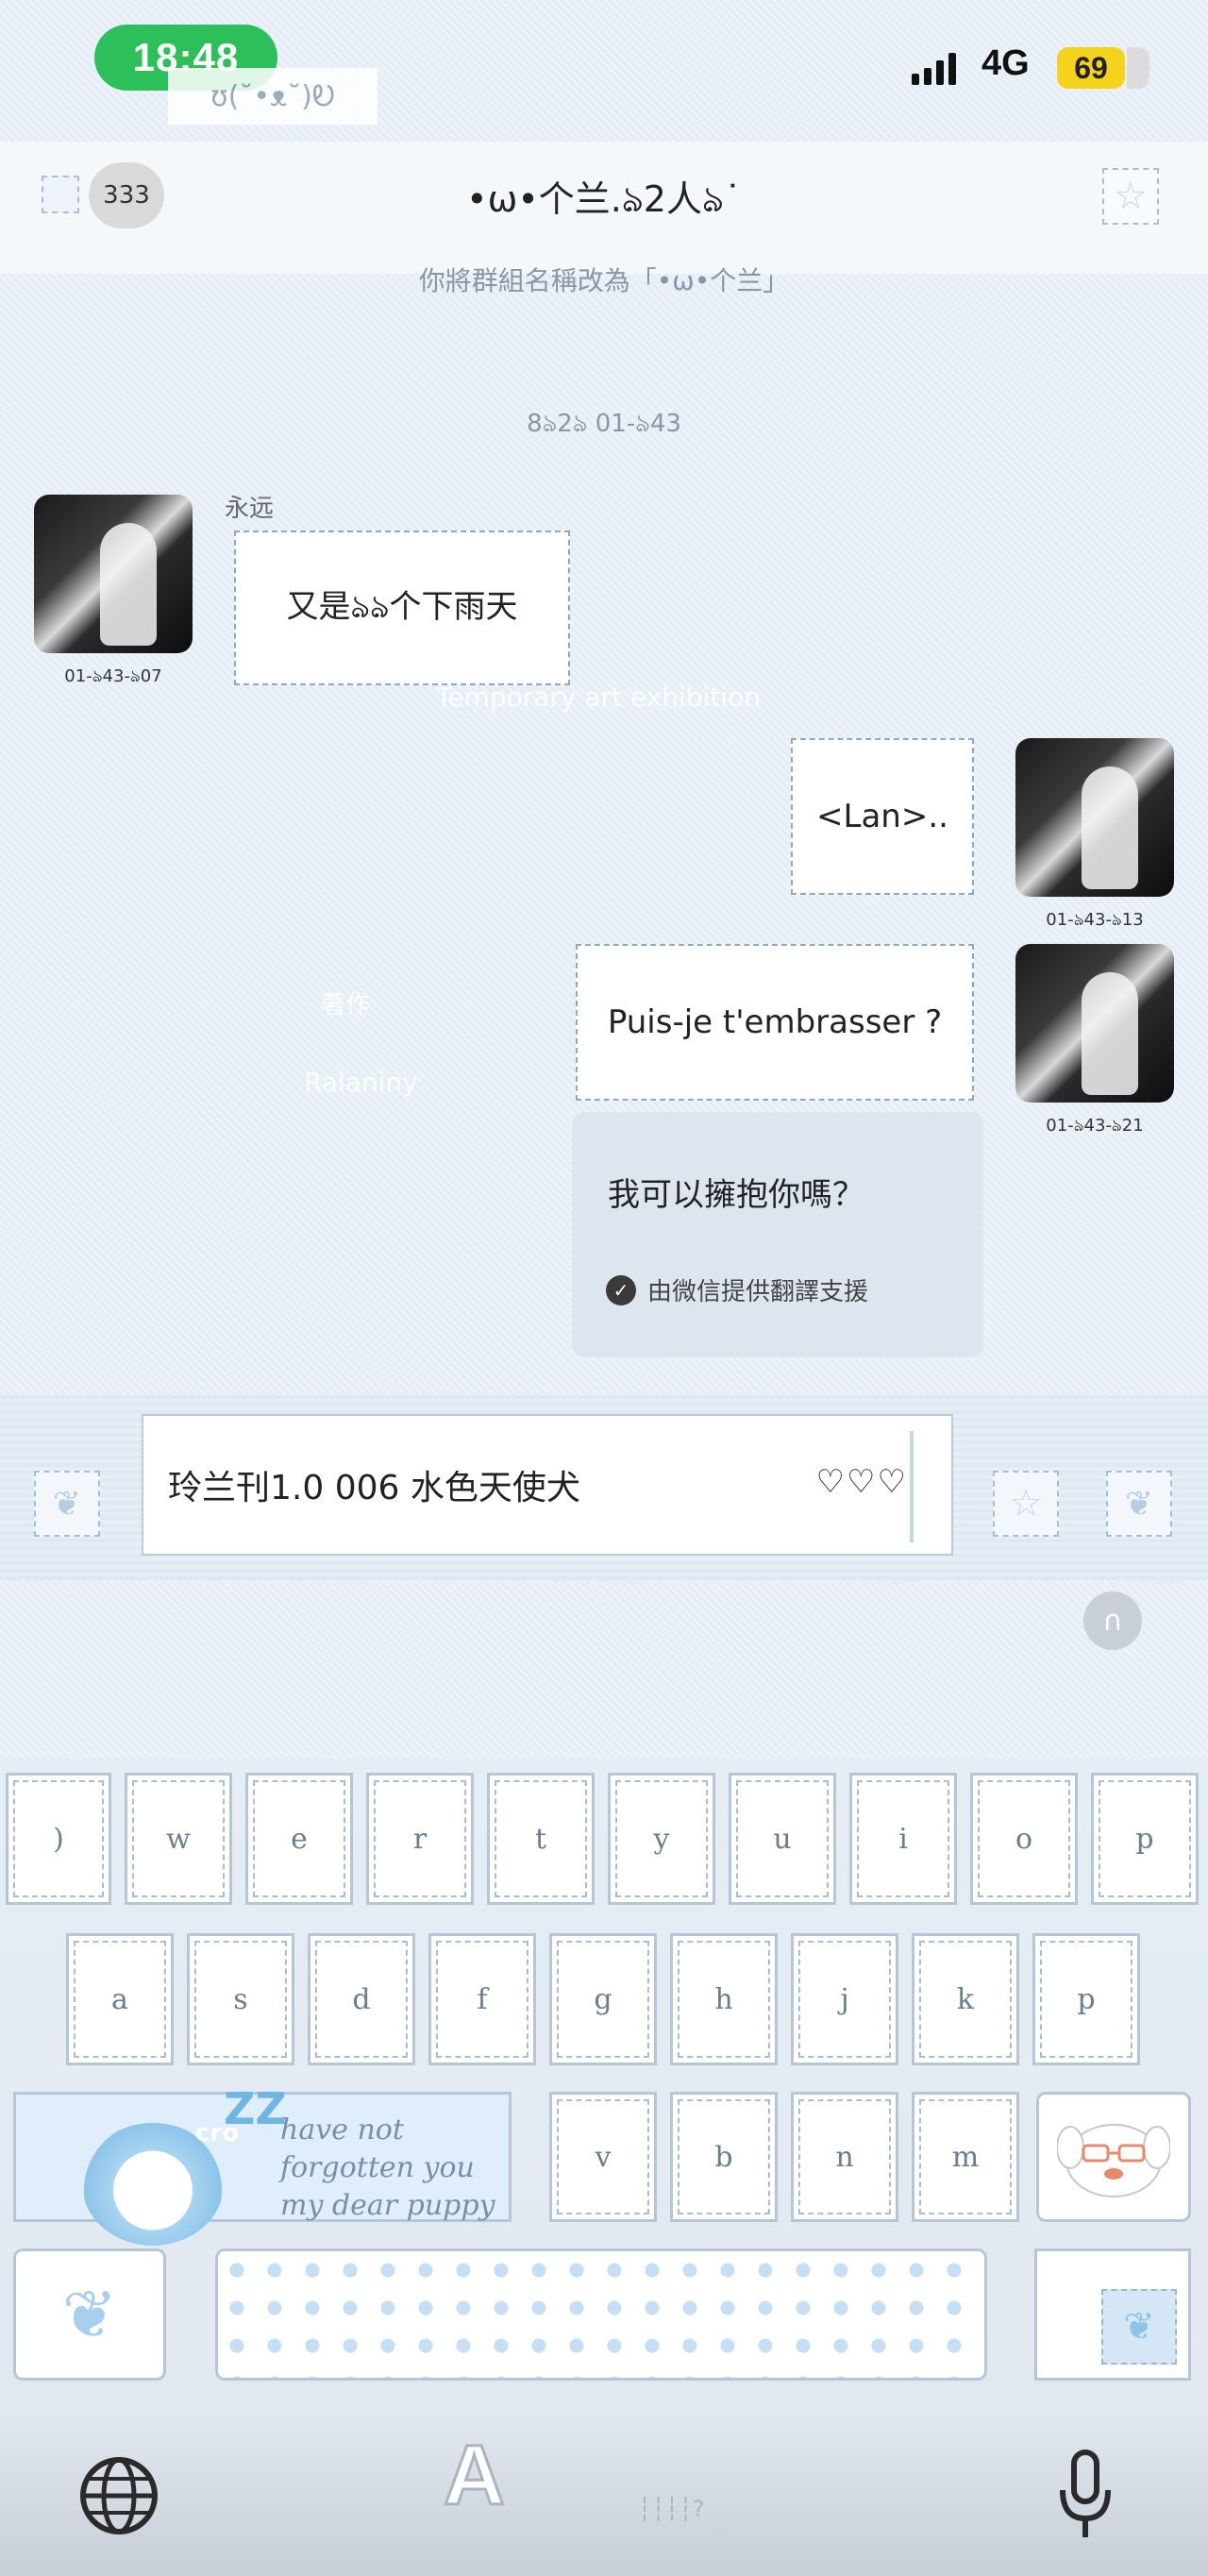 The width and height of the screenshot is (1208, 2576). Describe the element at coordinates (604, 424) in the screenshot. I see `chat-timestamp: 8ঌ2ঌ 01-ঌ43` at that location.